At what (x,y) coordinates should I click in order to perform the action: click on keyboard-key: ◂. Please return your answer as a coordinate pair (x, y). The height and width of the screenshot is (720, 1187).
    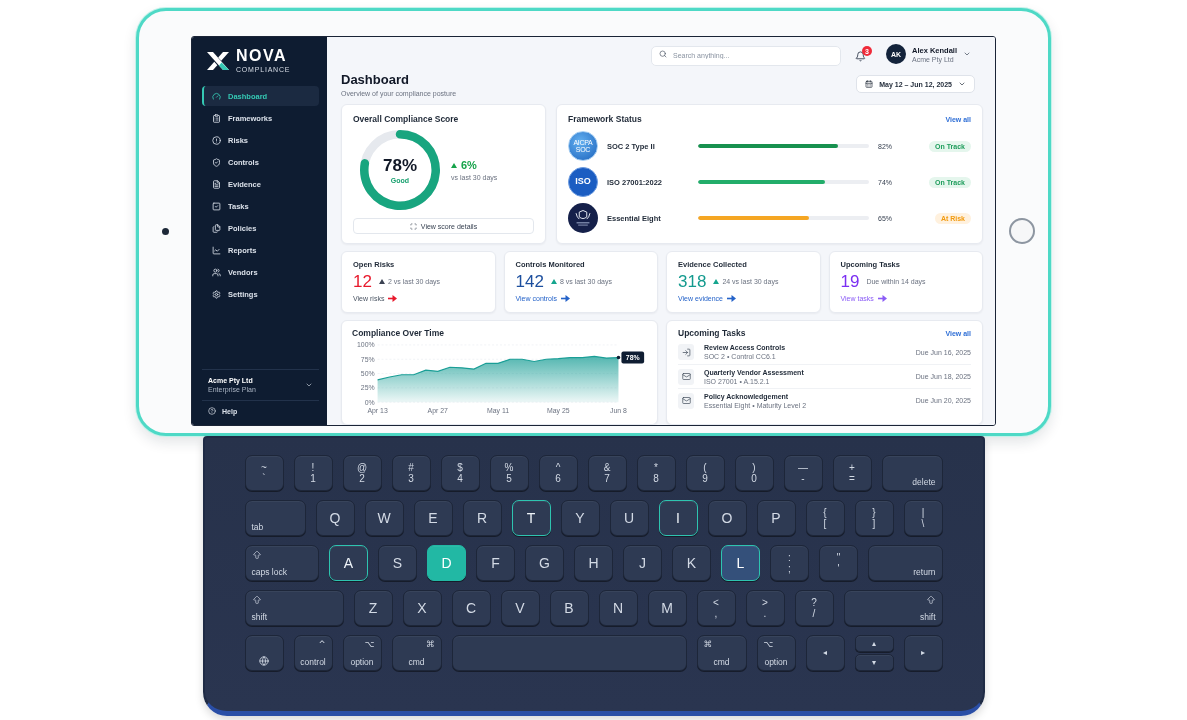
    Looking at the image, I should click on (825, 653).